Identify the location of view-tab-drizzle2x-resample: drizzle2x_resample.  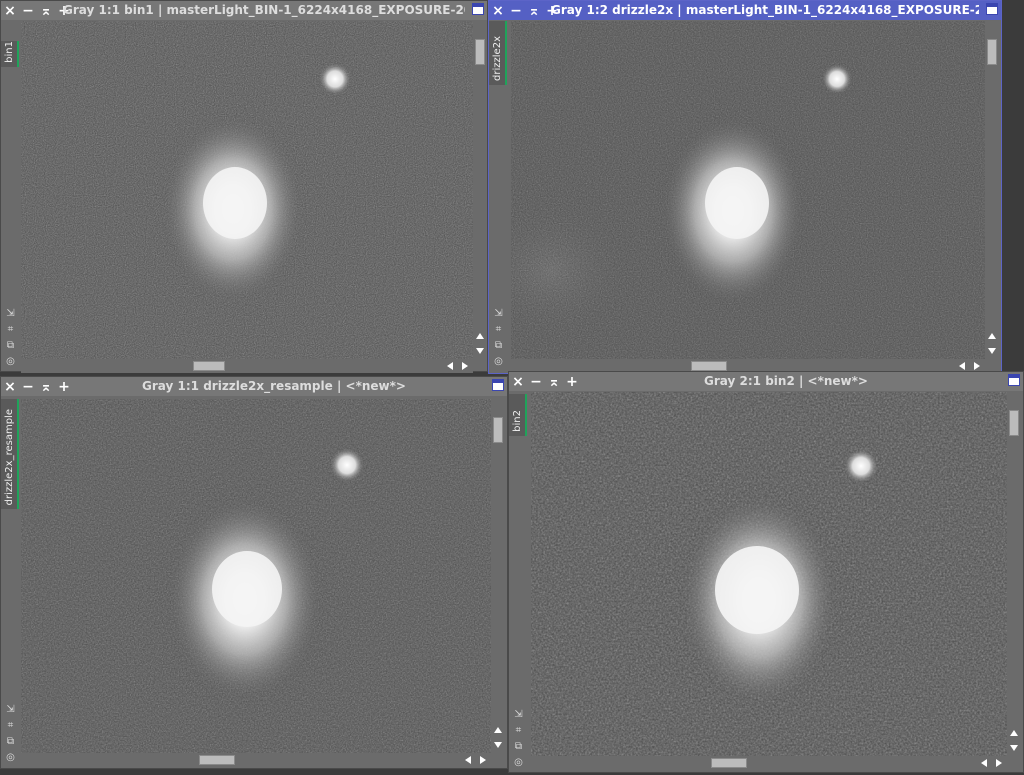
(10, 454).